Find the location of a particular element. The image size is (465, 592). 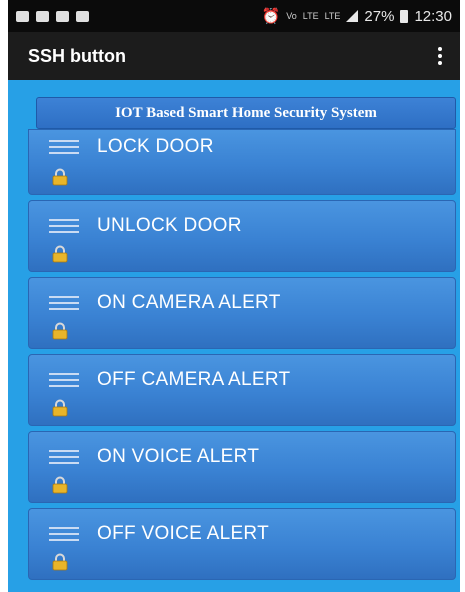

battery-percent: 27% is located at coordinates (379, 16).